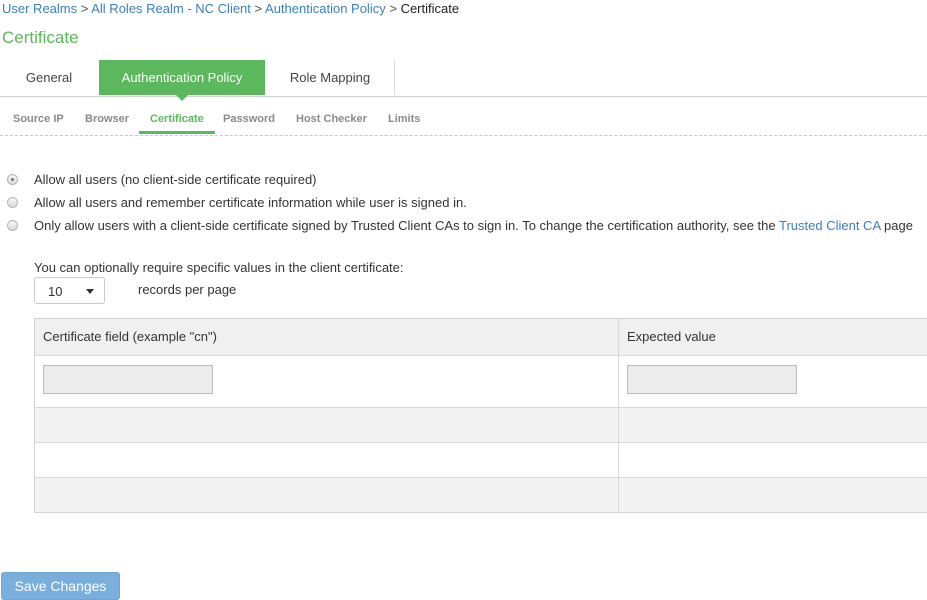 The image size is (927, 600). I want to click on table-header-cell: Certificate field (example "cn"), so click(327, 337).